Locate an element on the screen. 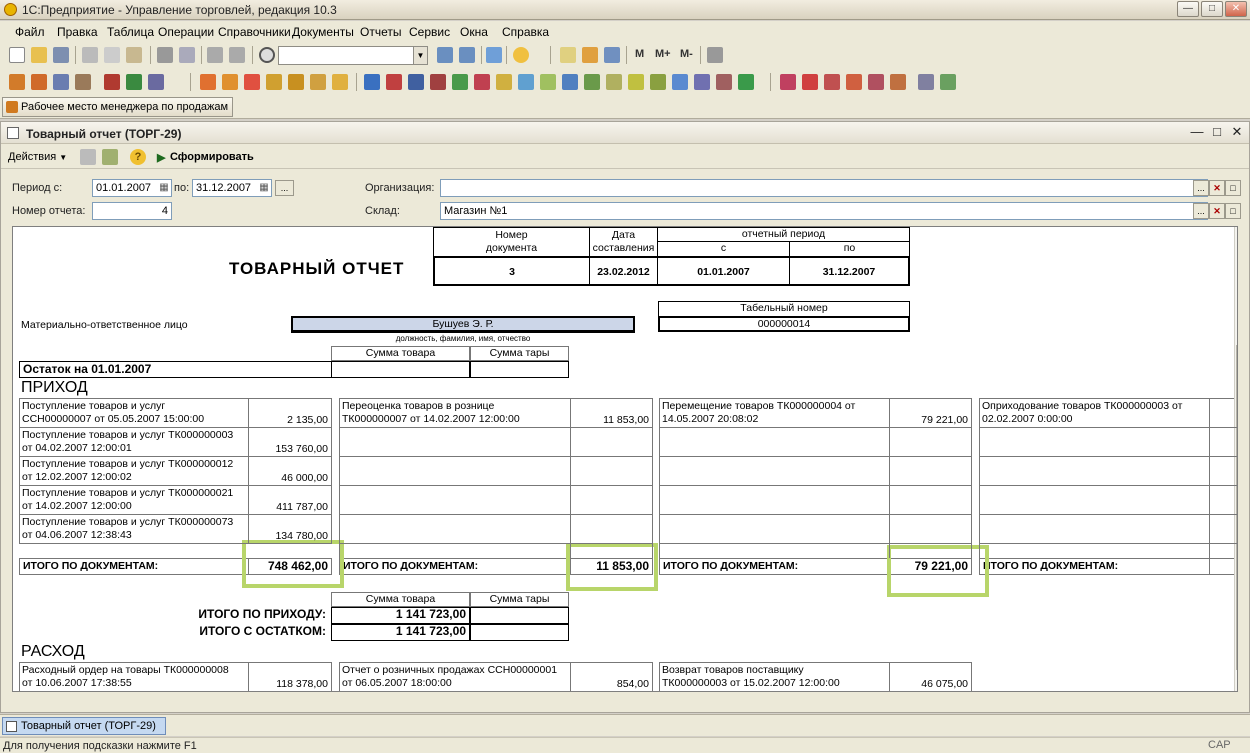  copy-icon is located at coordinates (112, 55).